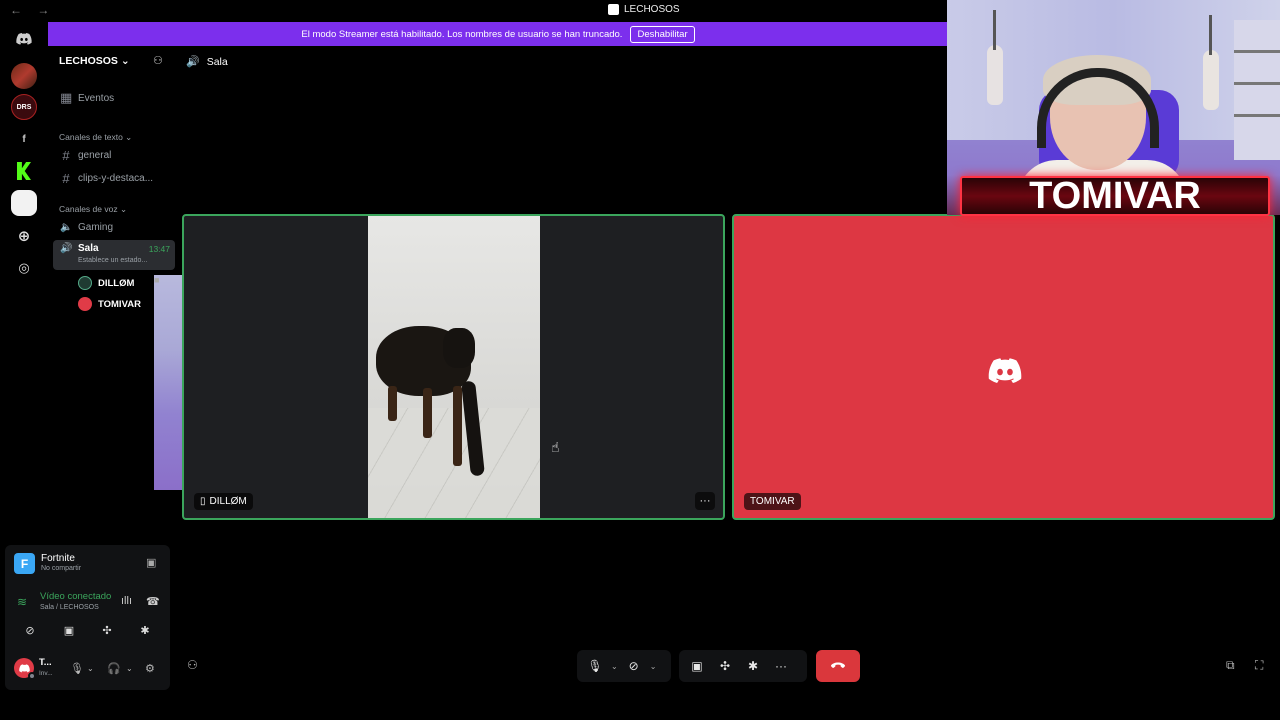 The width and height of the screenshot is (1280, 720). Describe the element at coordinates (66, 97) in the screenshot. I see `calendar-icon: ▦` at that location.